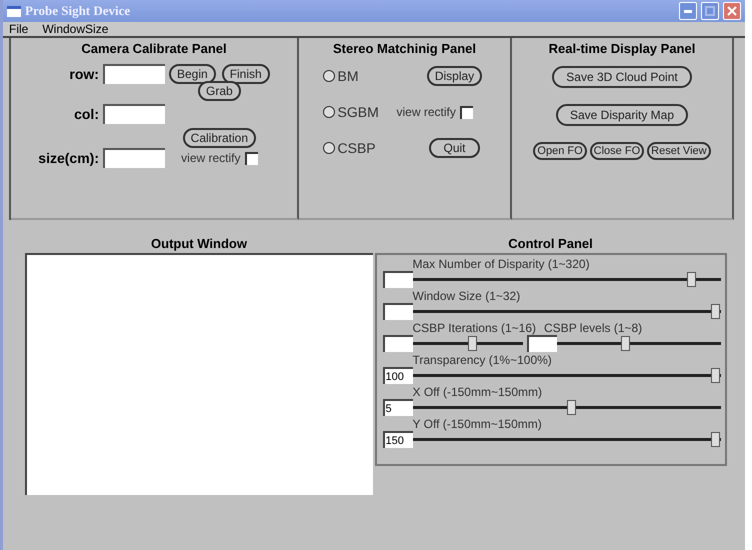 This screenshot has width=752, height=550. Describe the element at coordinates (501, 264) in the screenshot. I see `slider-label: Max Number of Disparity (1~320)` at that location.